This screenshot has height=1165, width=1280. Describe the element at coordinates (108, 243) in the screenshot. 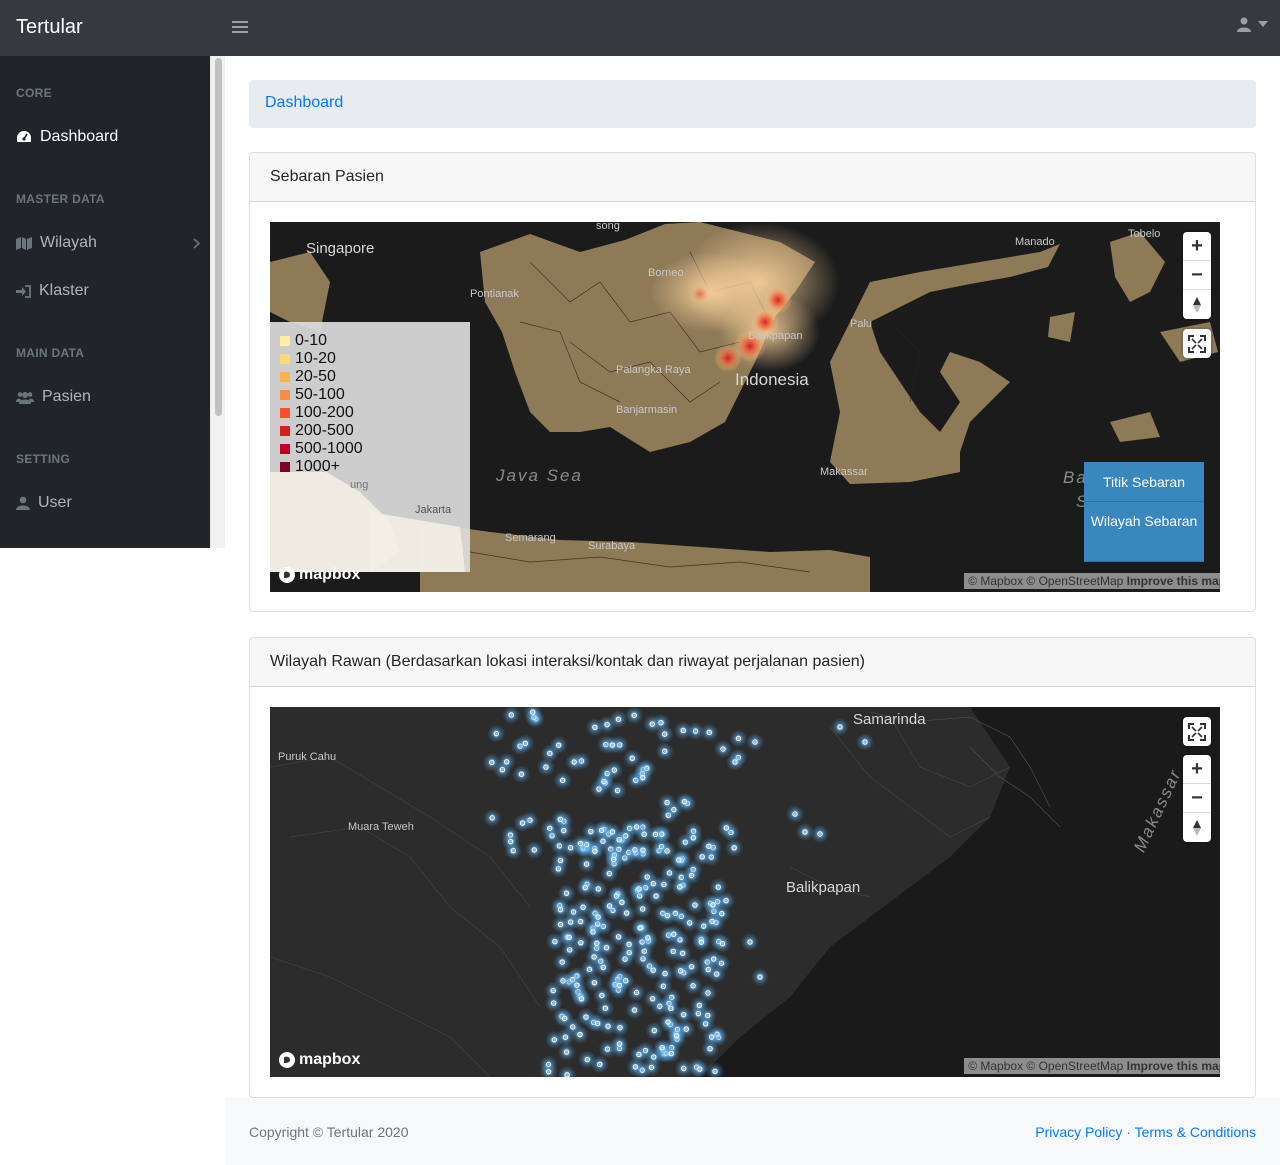

I see `sidebar-item-wilayah: Wilayah` at that location.